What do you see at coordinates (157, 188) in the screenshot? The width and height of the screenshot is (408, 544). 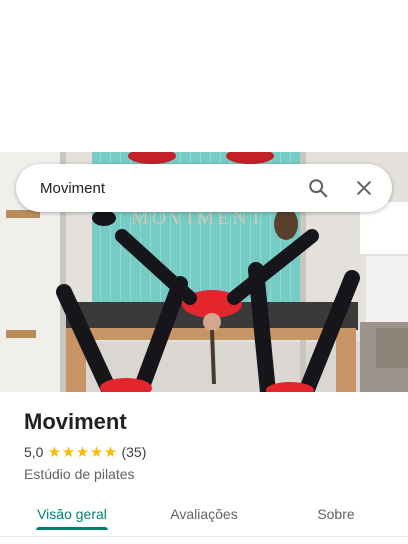 I see `search-input` at bounding box center [157, 188].